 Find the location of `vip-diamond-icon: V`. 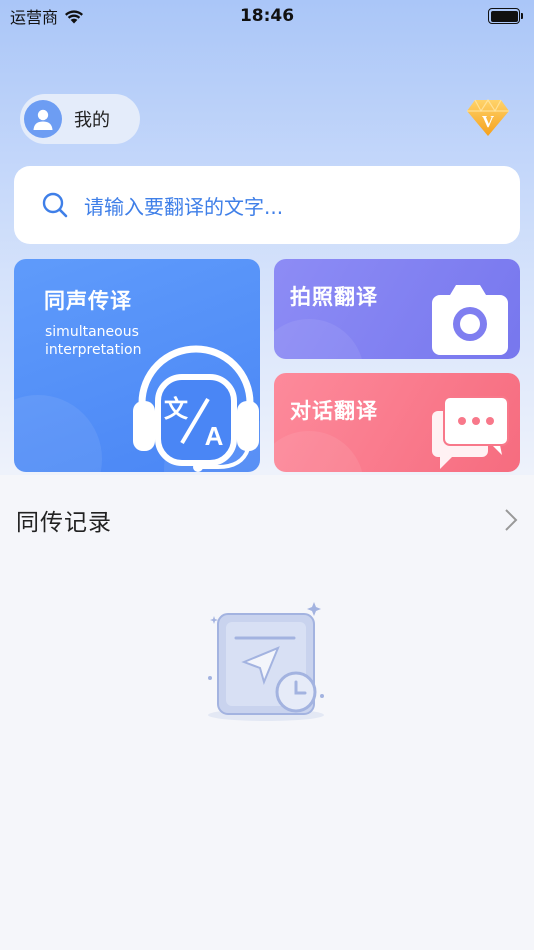

vip-diamond-icon: V is located at coordinates (488, 117).